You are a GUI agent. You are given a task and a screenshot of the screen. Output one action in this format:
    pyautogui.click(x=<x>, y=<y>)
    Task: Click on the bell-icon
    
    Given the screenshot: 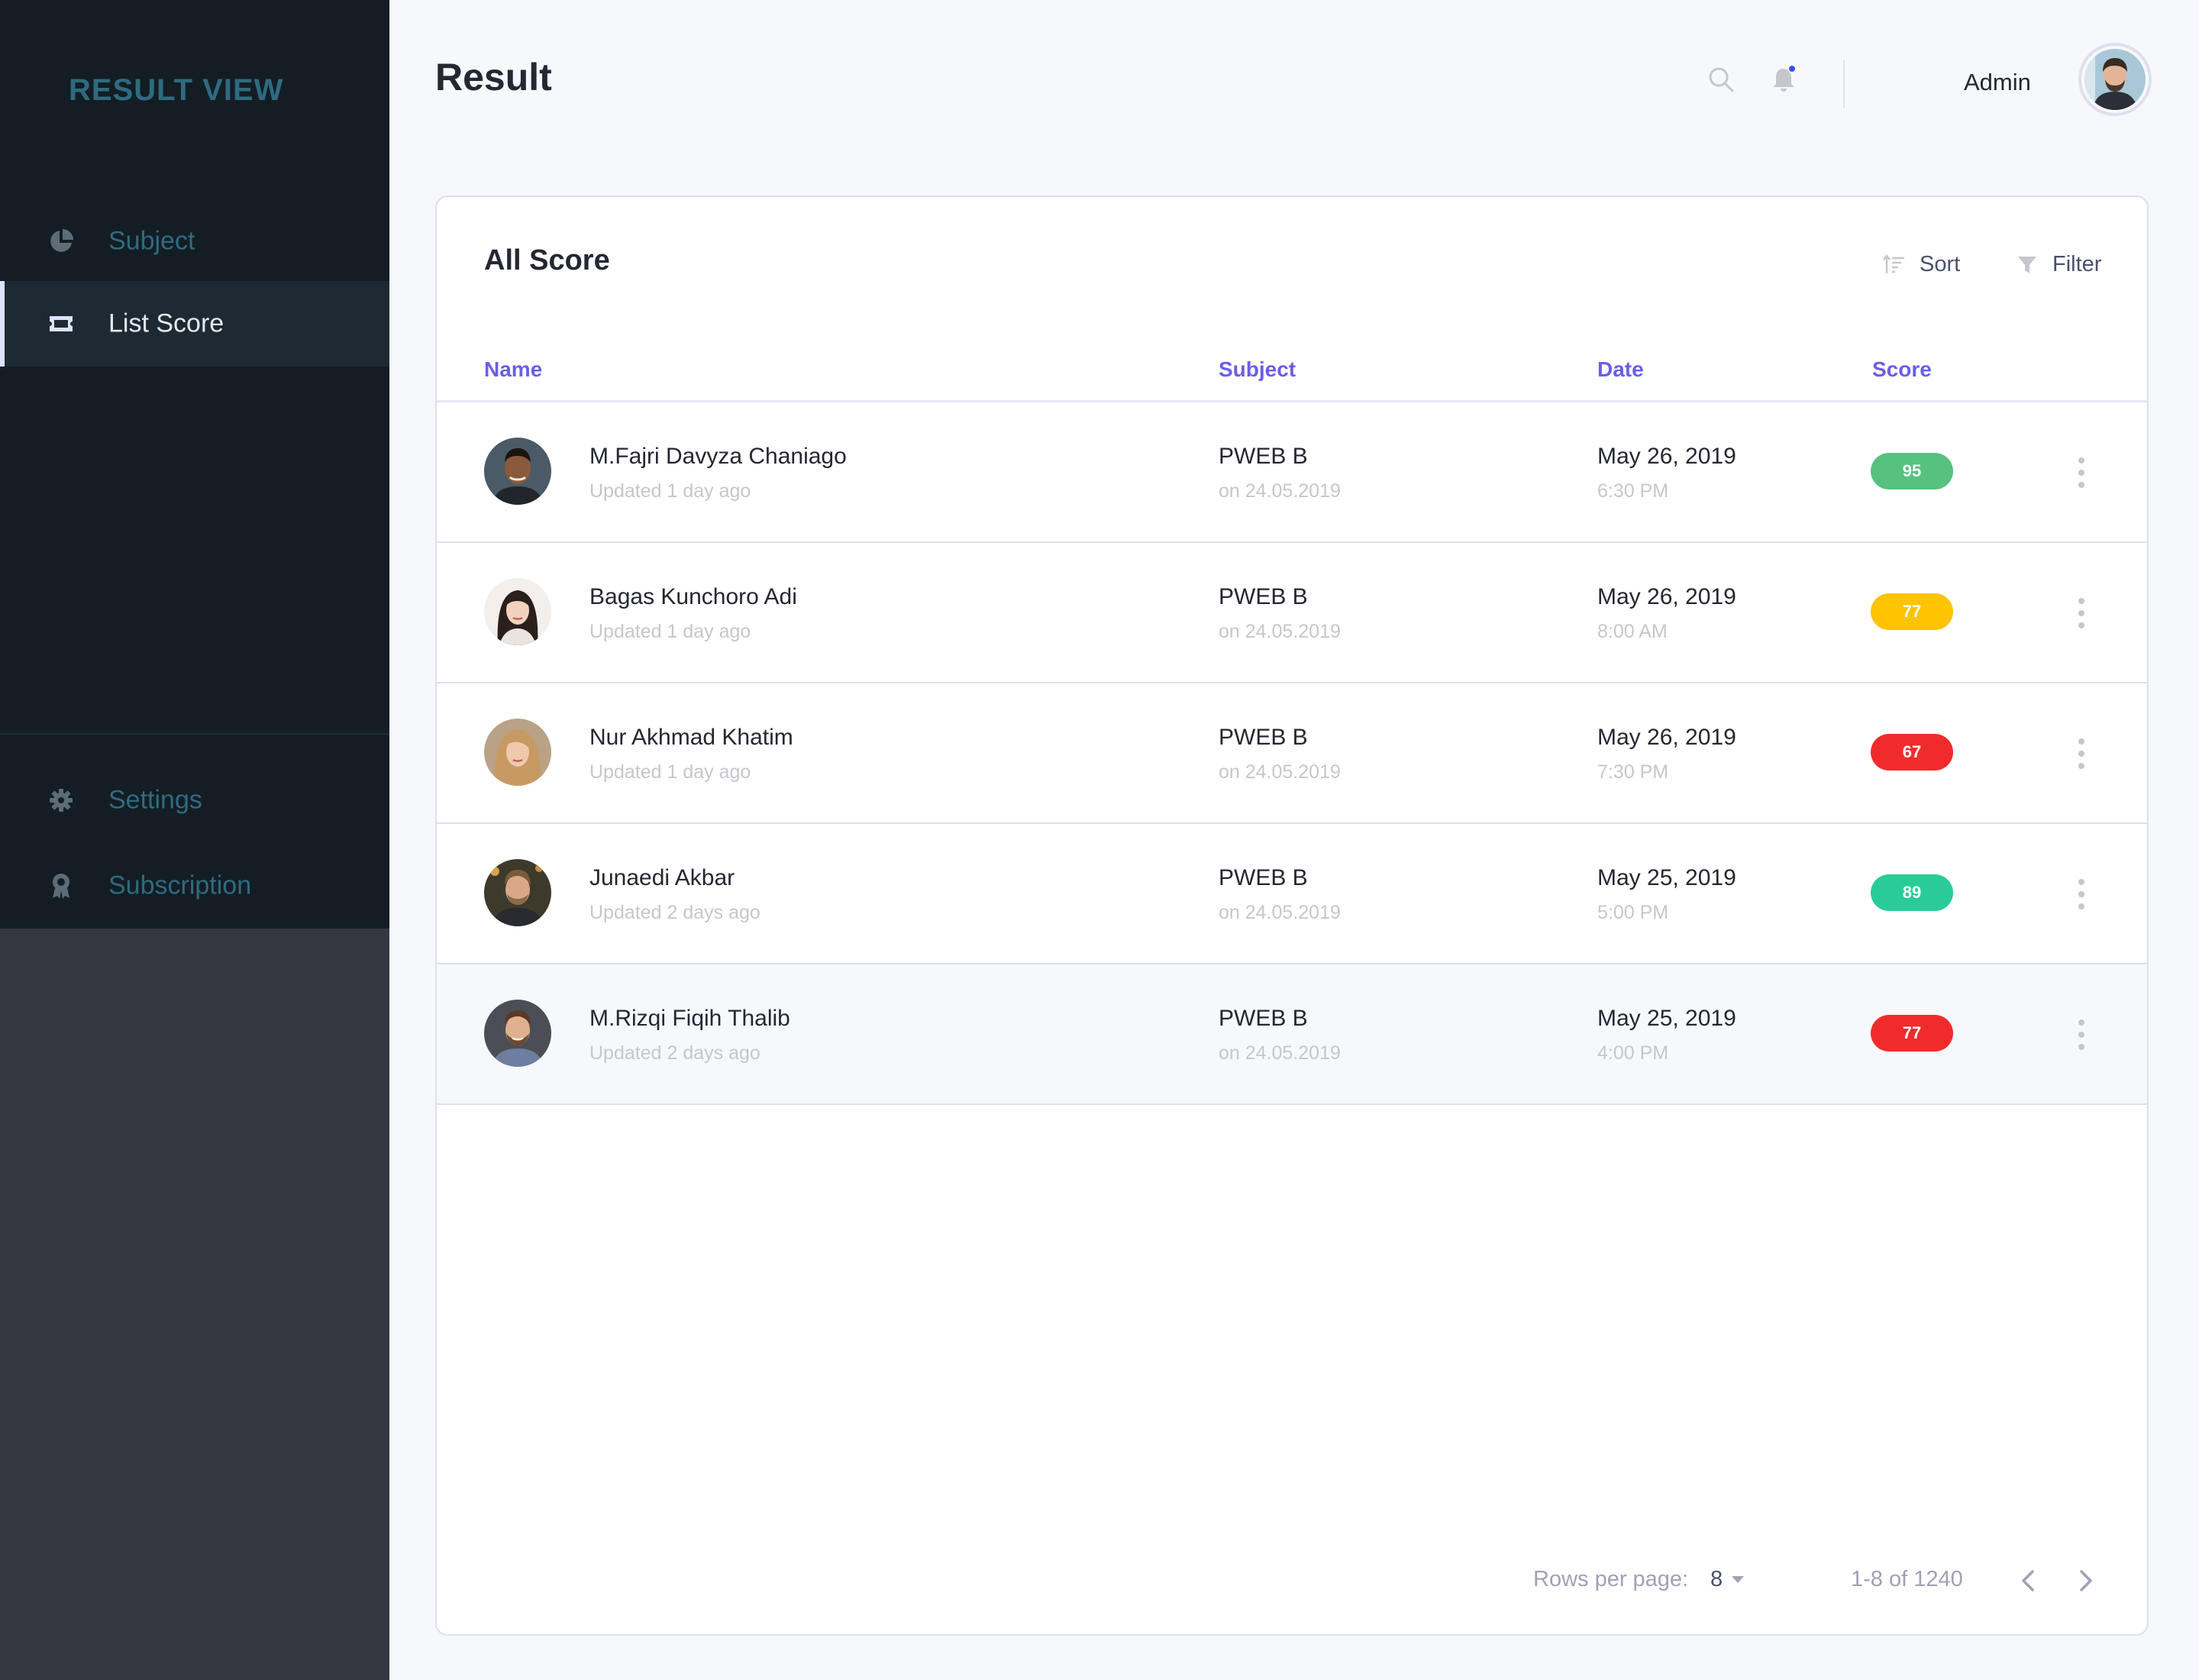 What is the action you would take?
    pyautogui.click(x=1784, y=79)
    